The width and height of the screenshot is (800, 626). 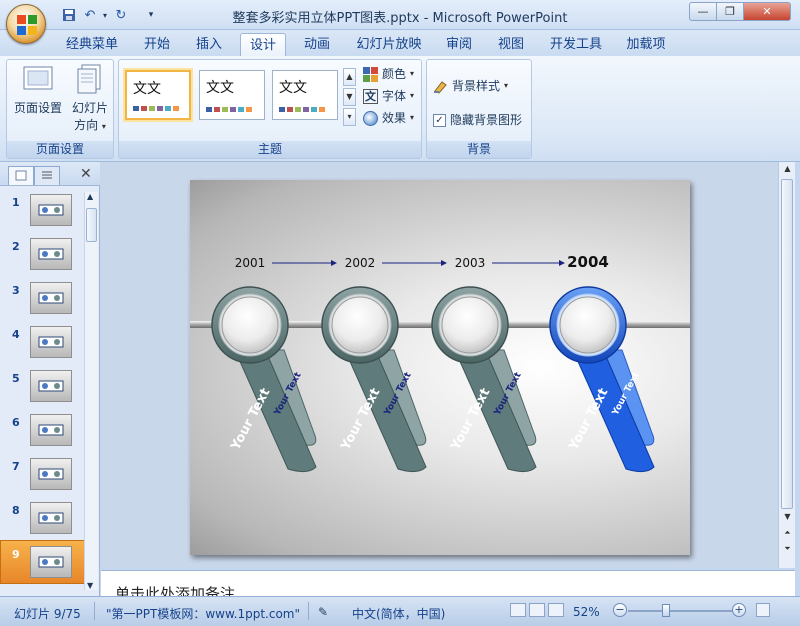 I want to click on zoom-level: 52%, so click(x=586, y=612).